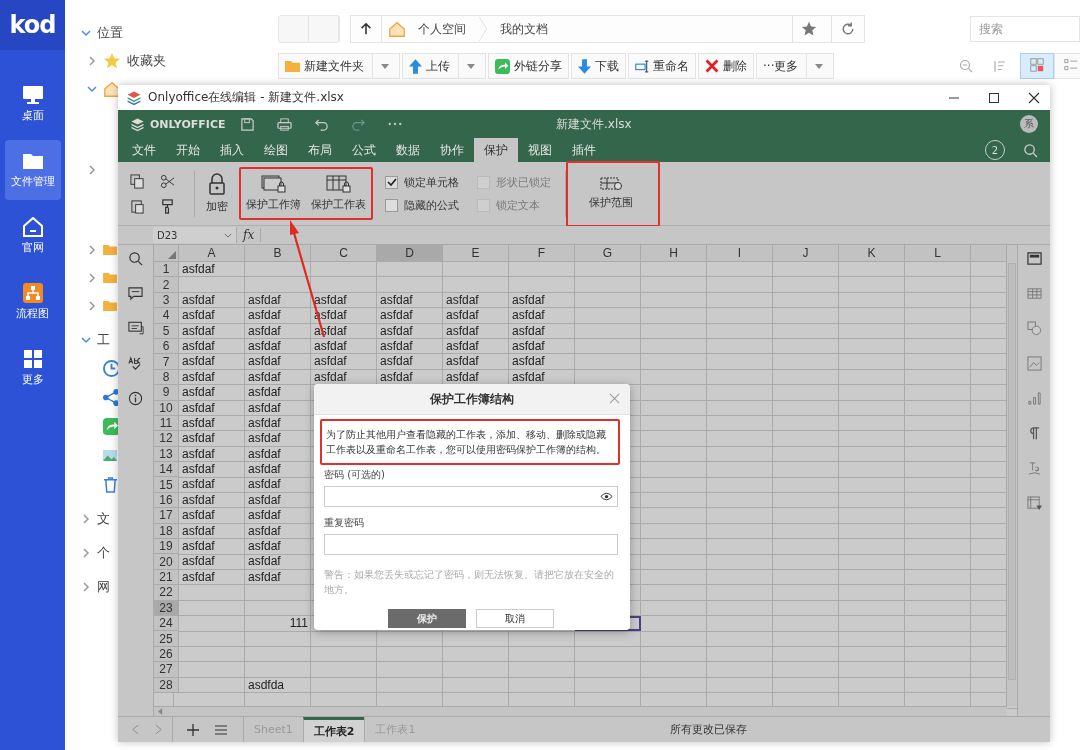  What do you see at coordinates (427, 618) in the screenshot?
I see `primary-button: 保护` at bounding box center [427, 618].